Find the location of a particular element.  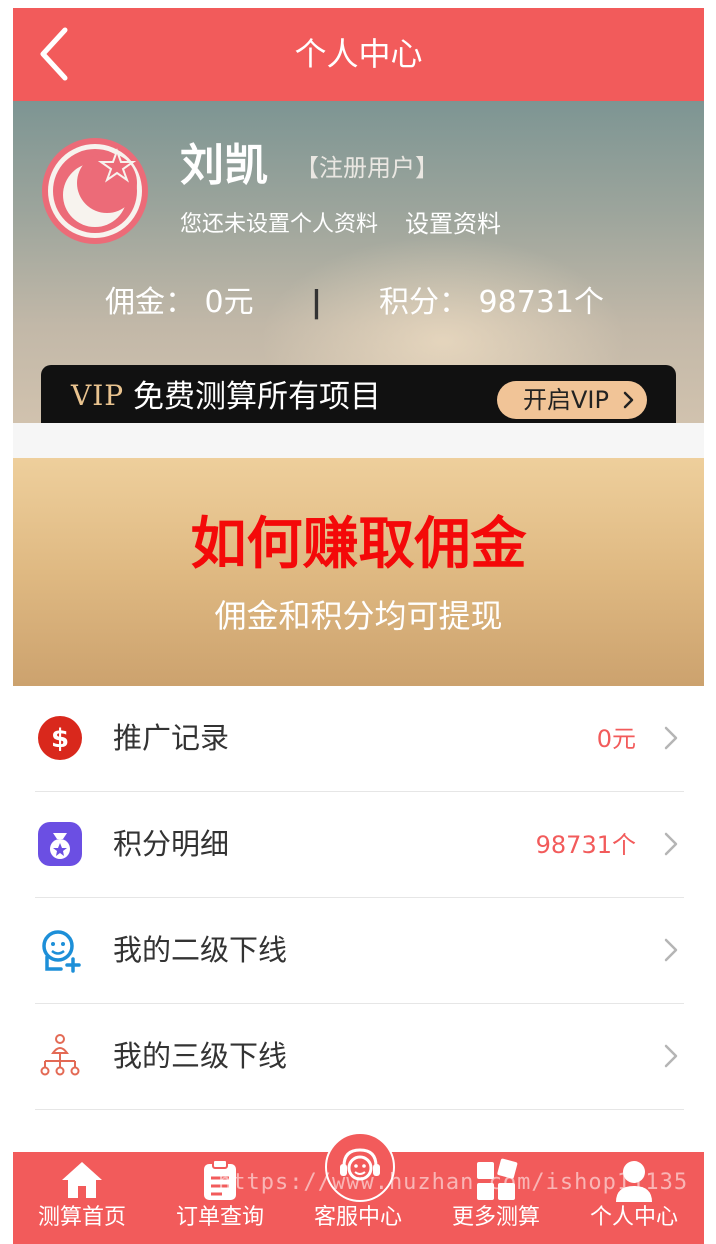

user-name: 刘凯 is located at coordinates (224, 165).